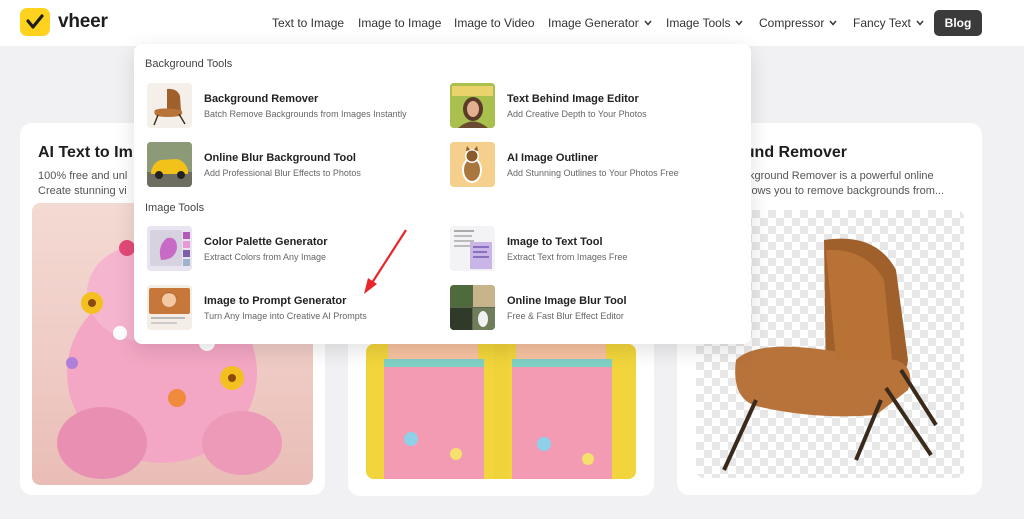  I want to click on nav-text-to-image: Text to Image, so click(308, 23).